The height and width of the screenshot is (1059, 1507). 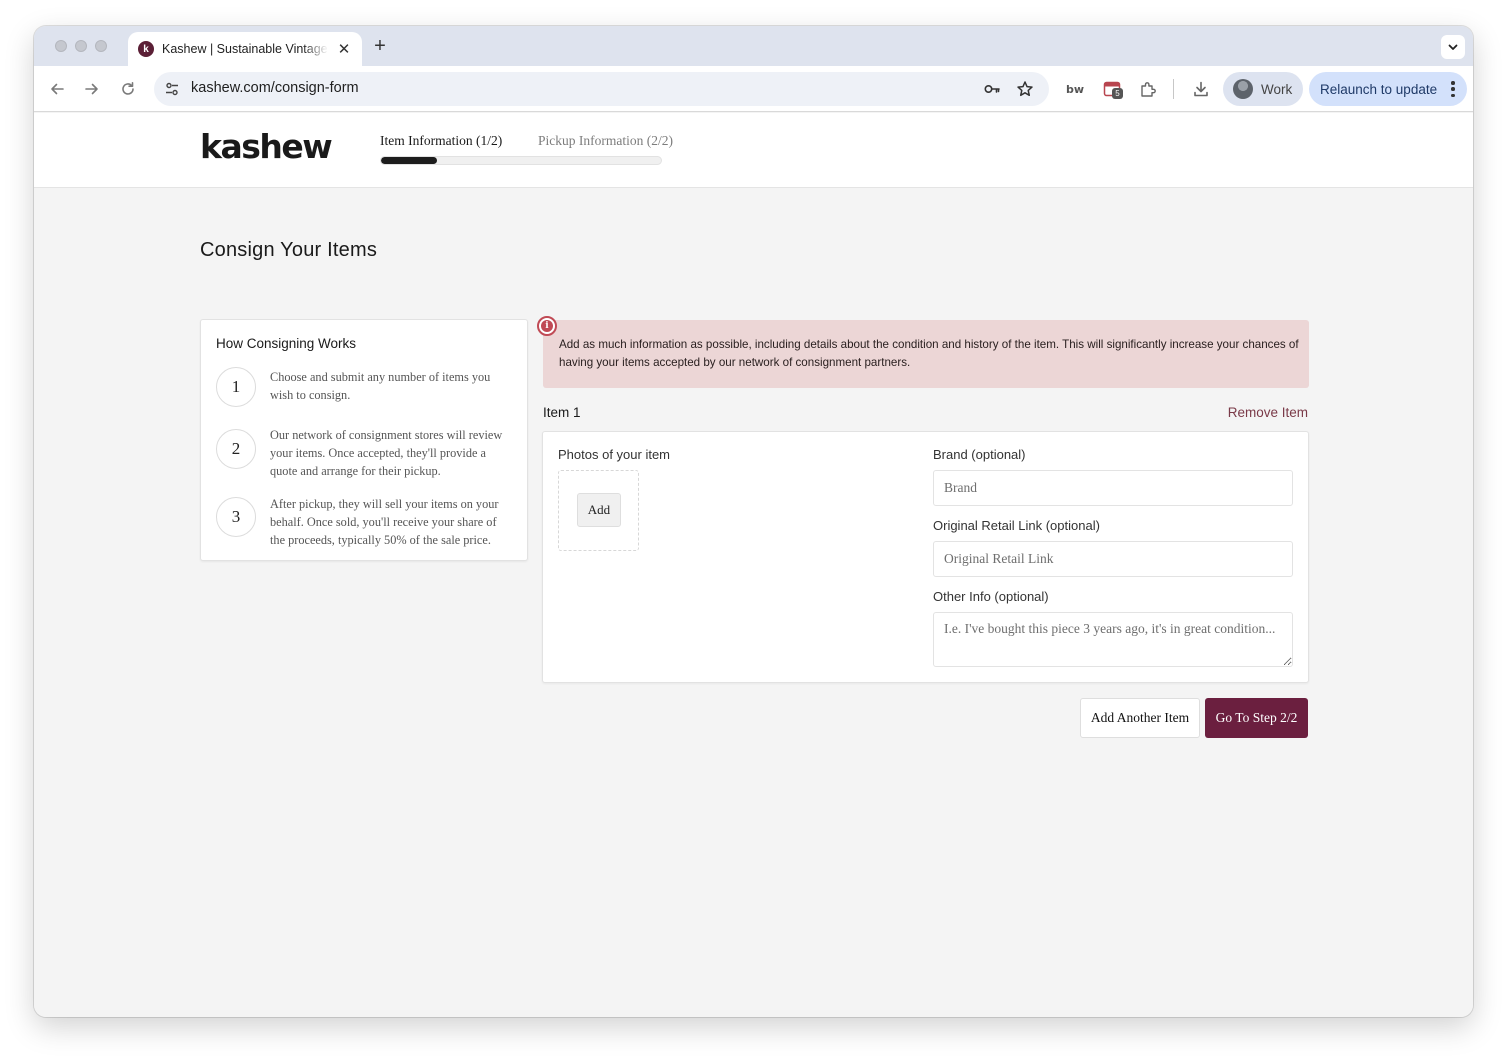 I want to click on step-number-circle: 3, so click(x=236, y=517).